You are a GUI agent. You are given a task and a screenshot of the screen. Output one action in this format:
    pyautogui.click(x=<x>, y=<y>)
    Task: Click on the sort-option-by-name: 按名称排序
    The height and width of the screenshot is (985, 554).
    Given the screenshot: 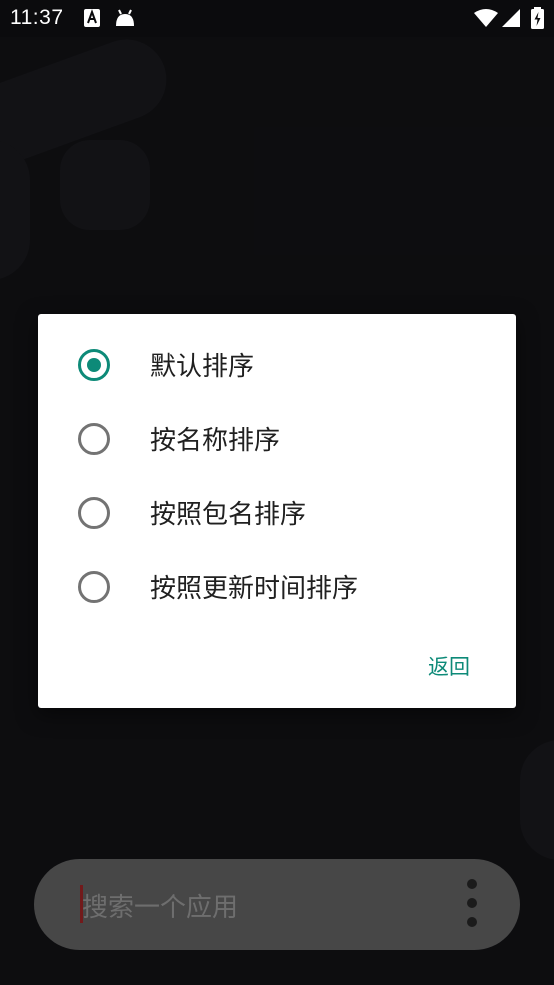 What is the action you would take?
    pyautogui.click(x=277, y=439)
    